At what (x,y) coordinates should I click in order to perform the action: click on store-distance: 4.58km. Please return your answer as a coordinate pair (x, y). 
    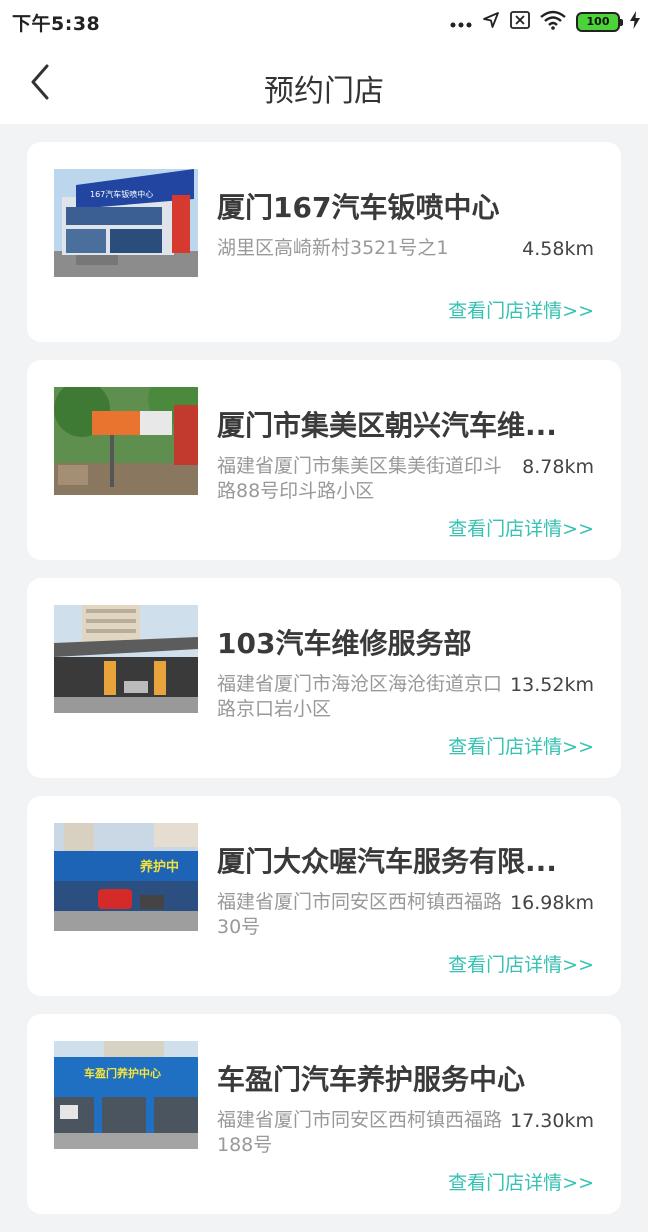
    Looking at the image, I should click on (558, 249).